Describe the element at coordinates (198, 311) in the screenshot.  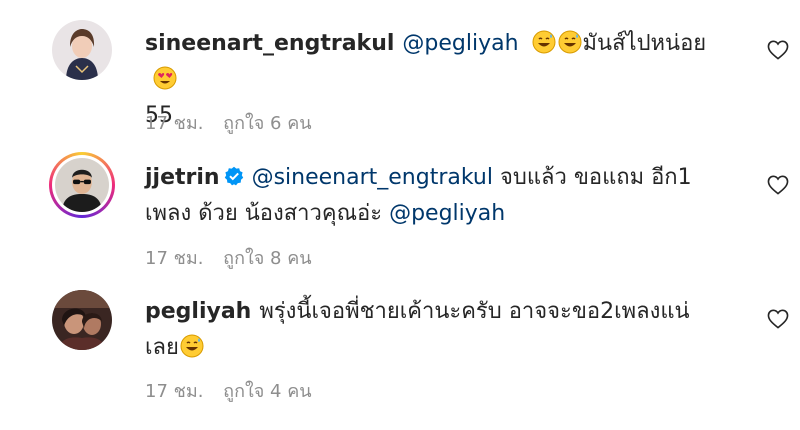
I see `username: pegliyah` at that location.